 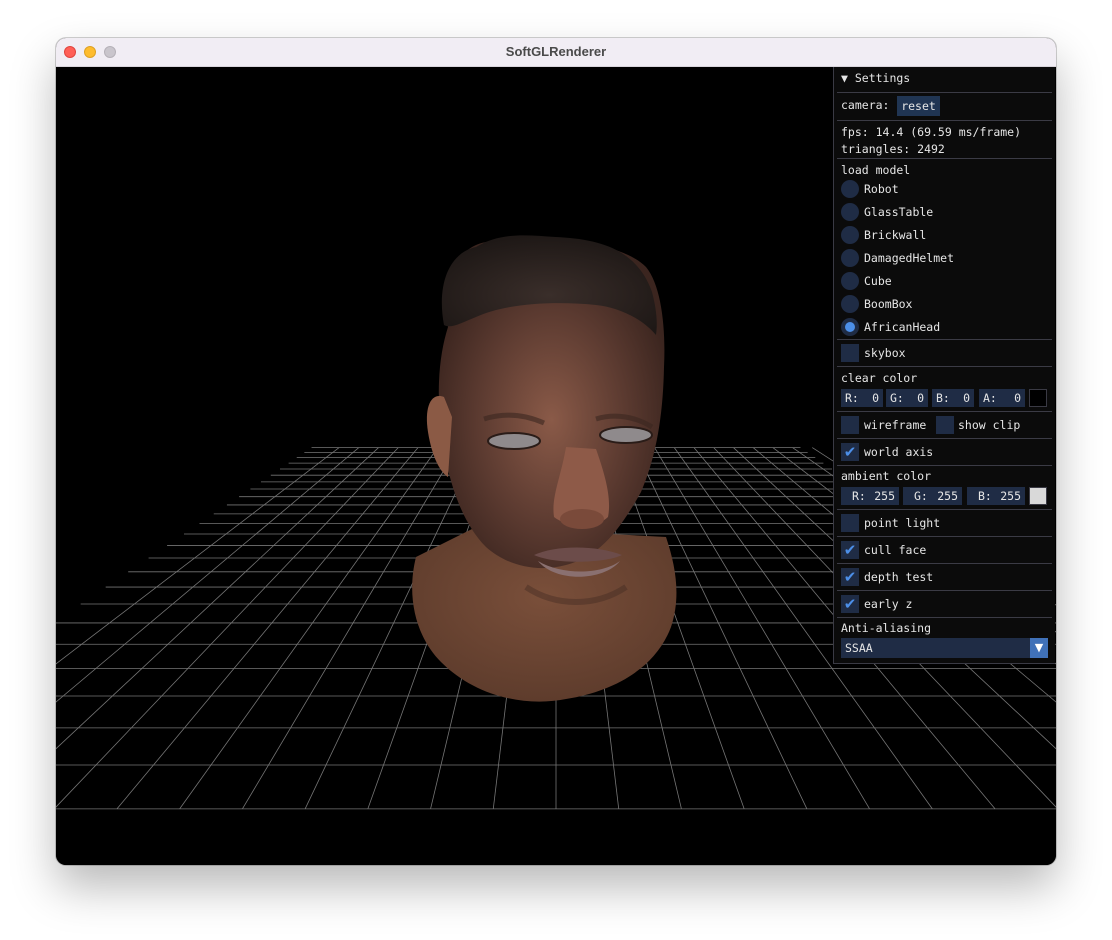 What do you see at coordinates (878, 281) in the screenshot?
I see `model-radio-label: Cube` at bounding box center [878, 281].